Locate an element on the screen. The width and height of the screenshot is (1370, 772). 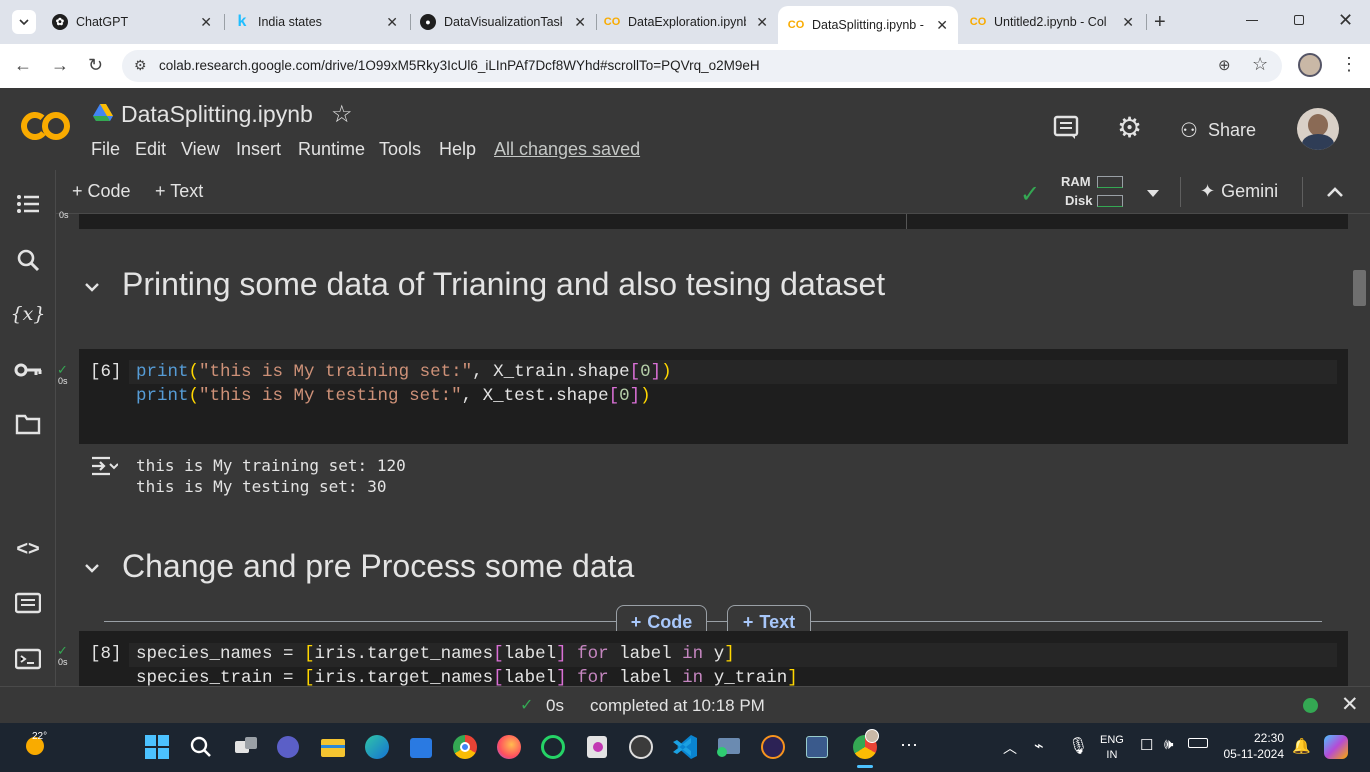
reload-button: ↻ is located at coordinates (95, 65).